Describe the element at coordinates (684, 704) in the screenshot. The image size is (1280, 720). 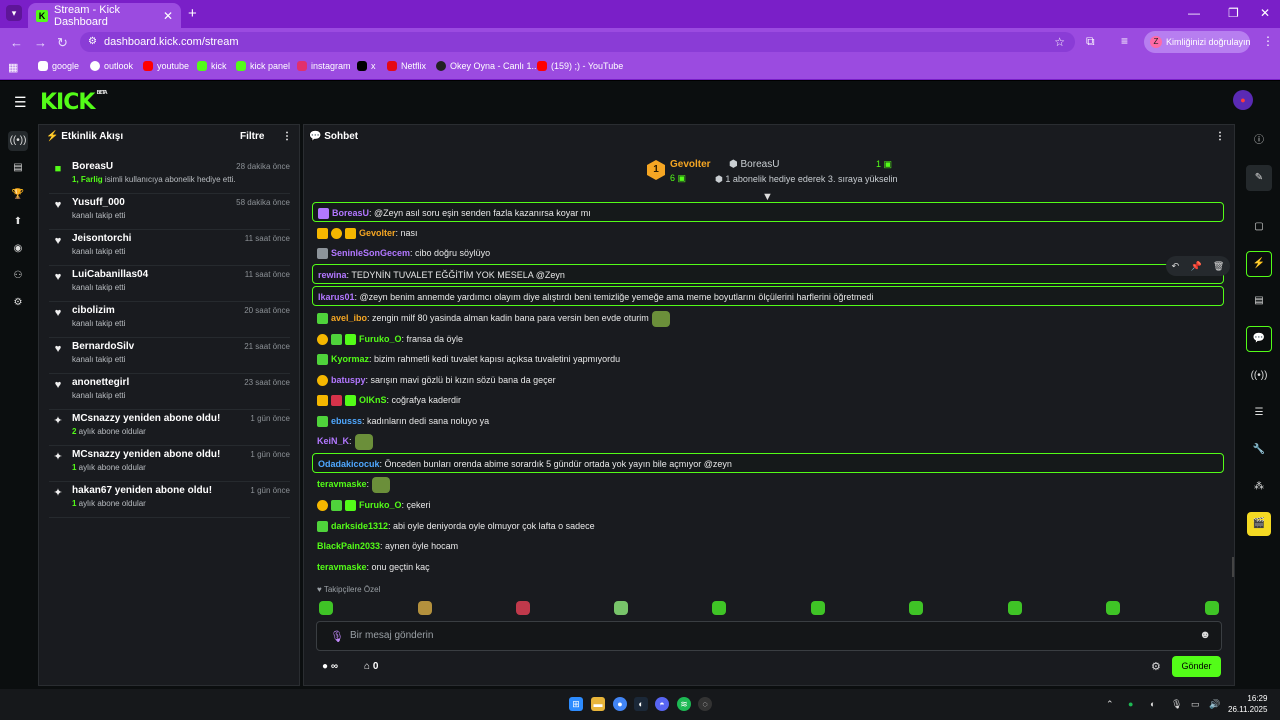
I see `spotify-icon: ≋` at that location.